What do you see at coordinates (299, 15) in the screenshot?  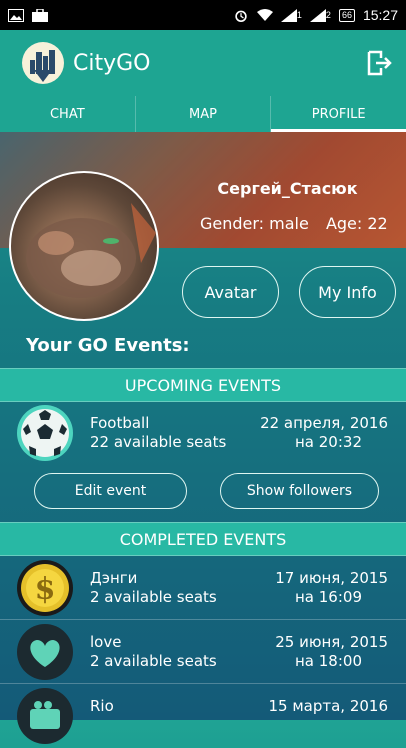 I see `sim1-label: 1` at bounding box center [299, 15].